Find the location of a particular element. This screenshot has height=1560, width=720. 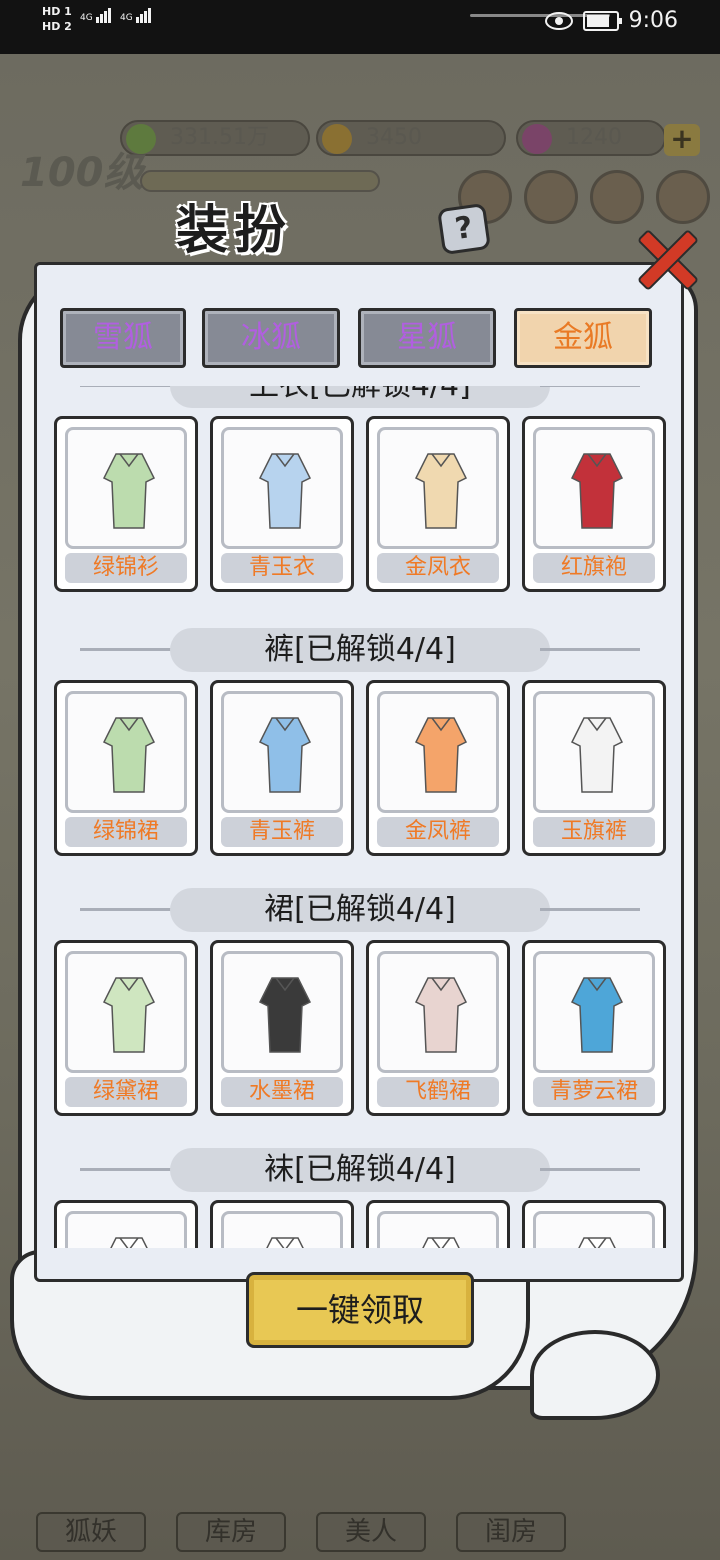

section-header: 袜[已解锁4/4] is located at coordinates (360, 1170).